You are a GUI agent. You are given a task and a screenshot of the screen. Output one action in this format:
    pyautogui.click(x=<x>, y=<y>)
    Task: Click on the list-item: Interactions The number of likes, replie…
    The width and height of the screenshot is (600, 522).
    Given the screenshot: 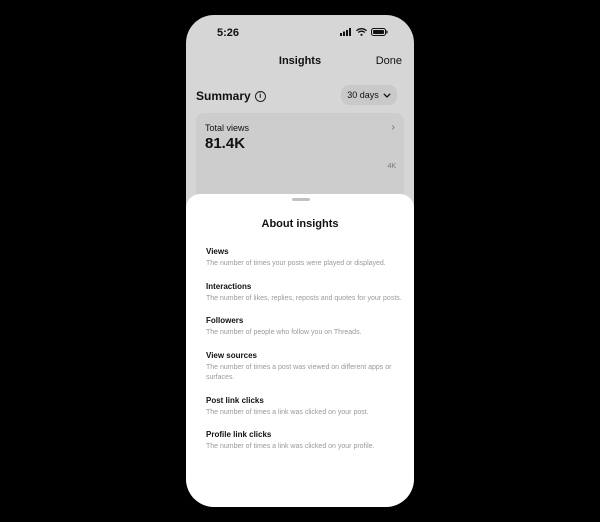 What is the action you would take?
    pyautogui.click(x=304, y=293)
    